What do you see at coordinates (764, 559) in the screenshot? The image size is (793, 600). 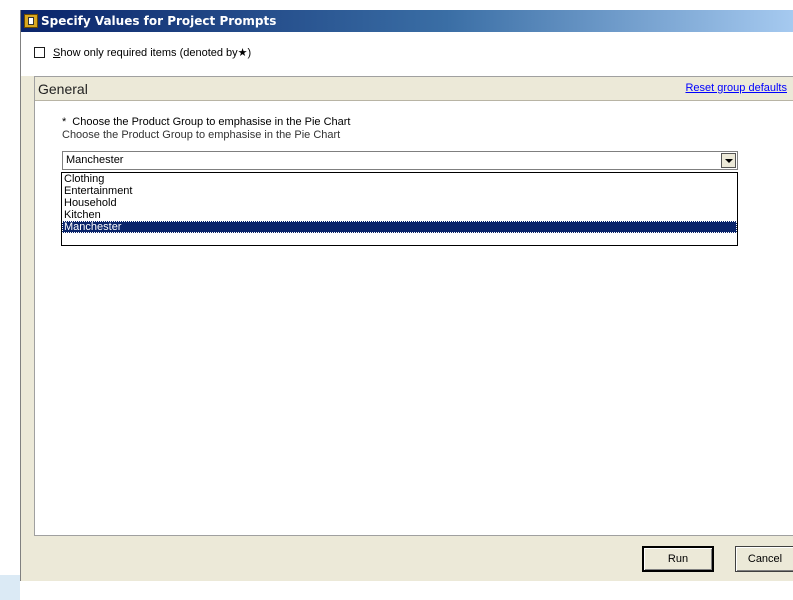 I see `cancel-button: Cancel` at bounding box center [764, 559].